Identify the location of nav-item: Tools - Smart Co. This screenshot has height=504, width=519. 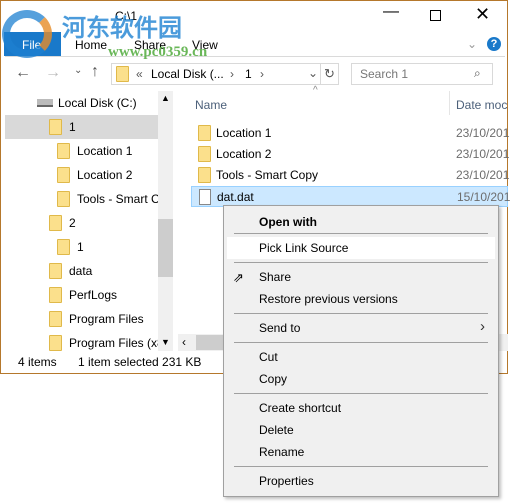
(85, 199).